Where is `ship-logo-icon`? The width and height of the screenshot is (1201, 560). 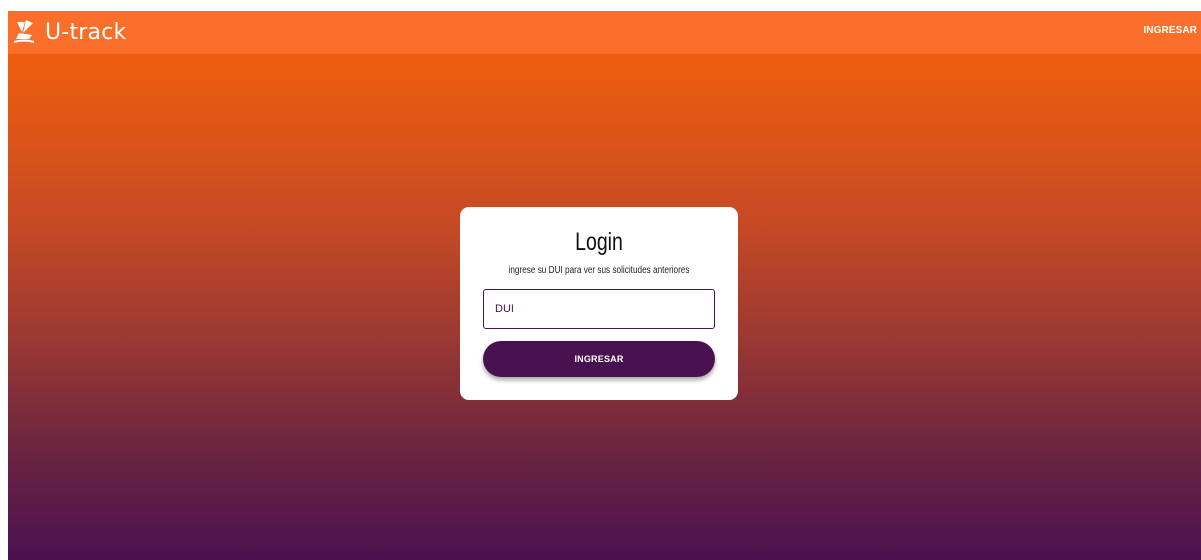 ship-logo-icon is located at coordinates (24, 31).